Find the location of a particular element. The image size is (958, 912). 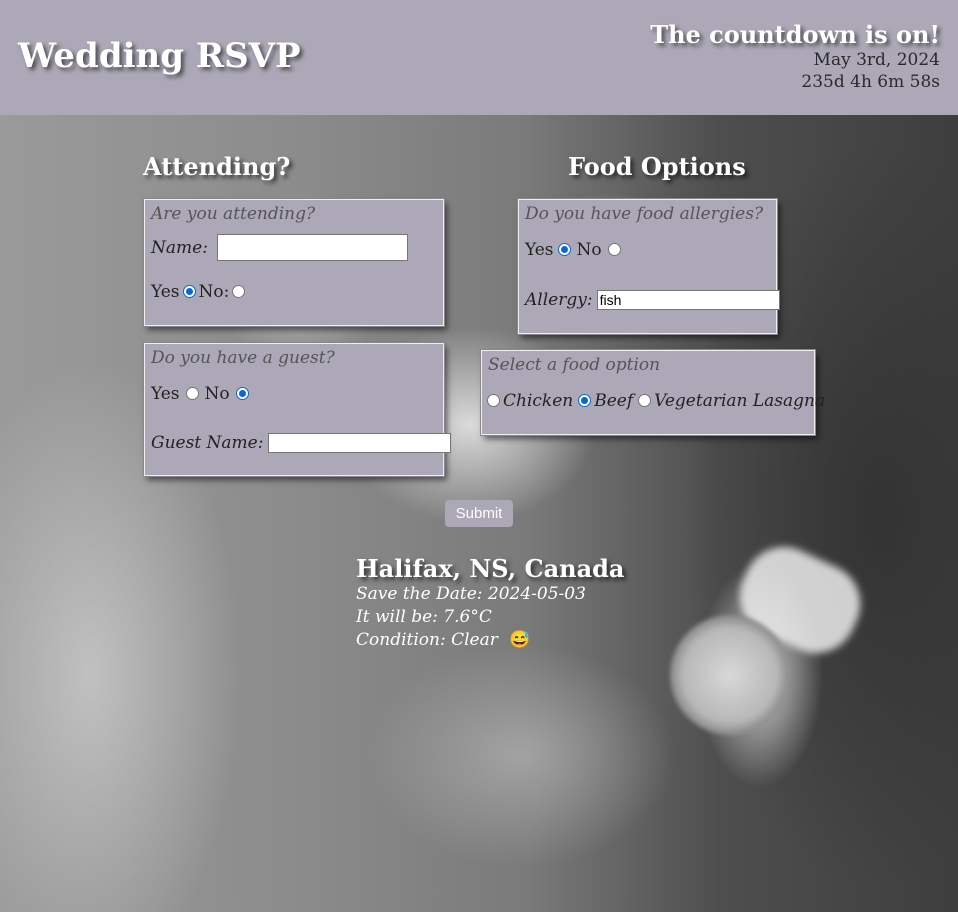

attending-no-radio is located at coordinates (239, 291).